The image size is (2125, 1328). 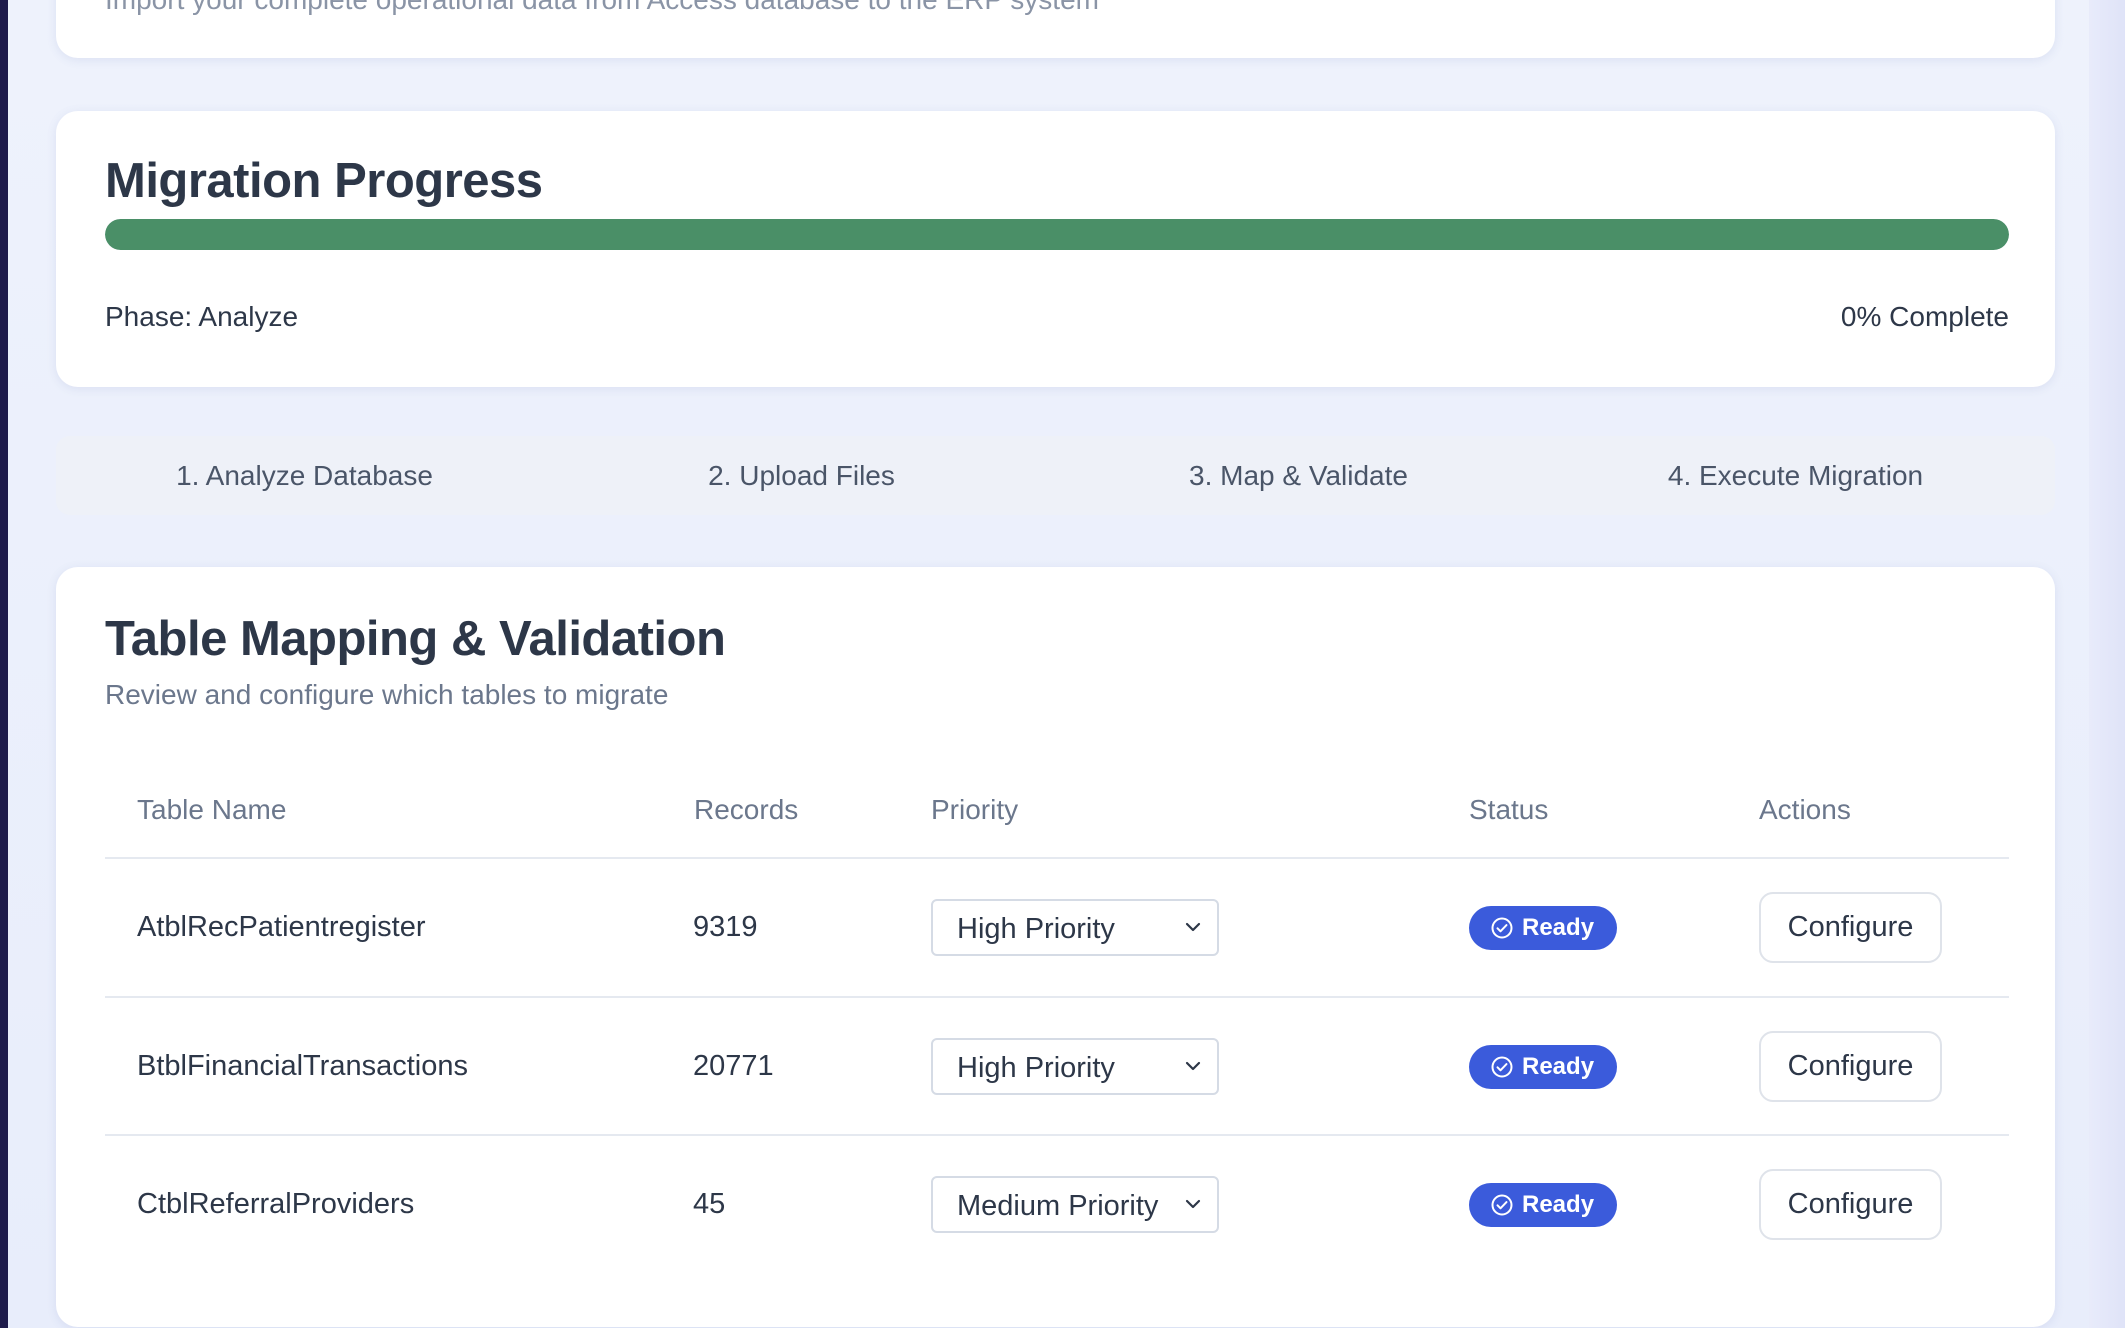 I want to click on record-count: 45, so click(x=709, y=1204).